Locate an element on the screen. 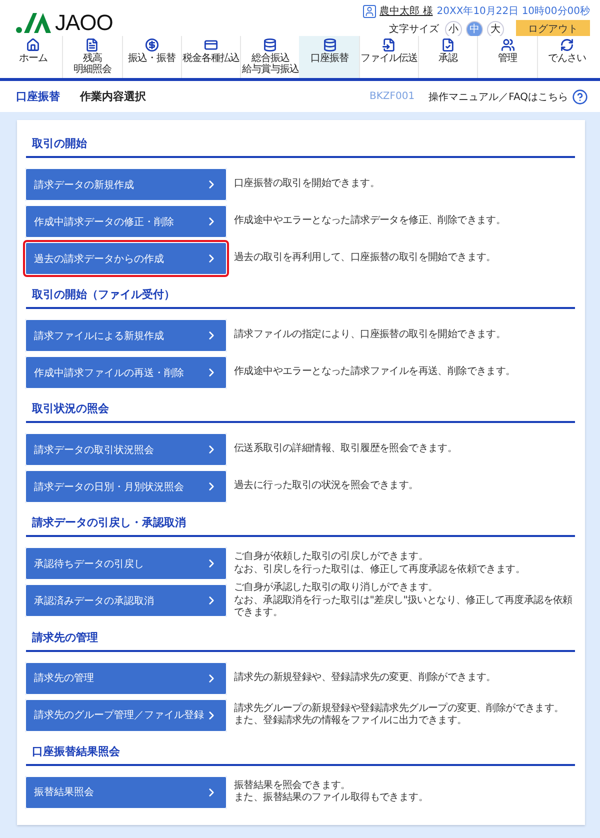 This screenshot has width=600, height=838. menu-description: 過去に行った取引の状況を照会できます。 is located at coordinates (326, 486).